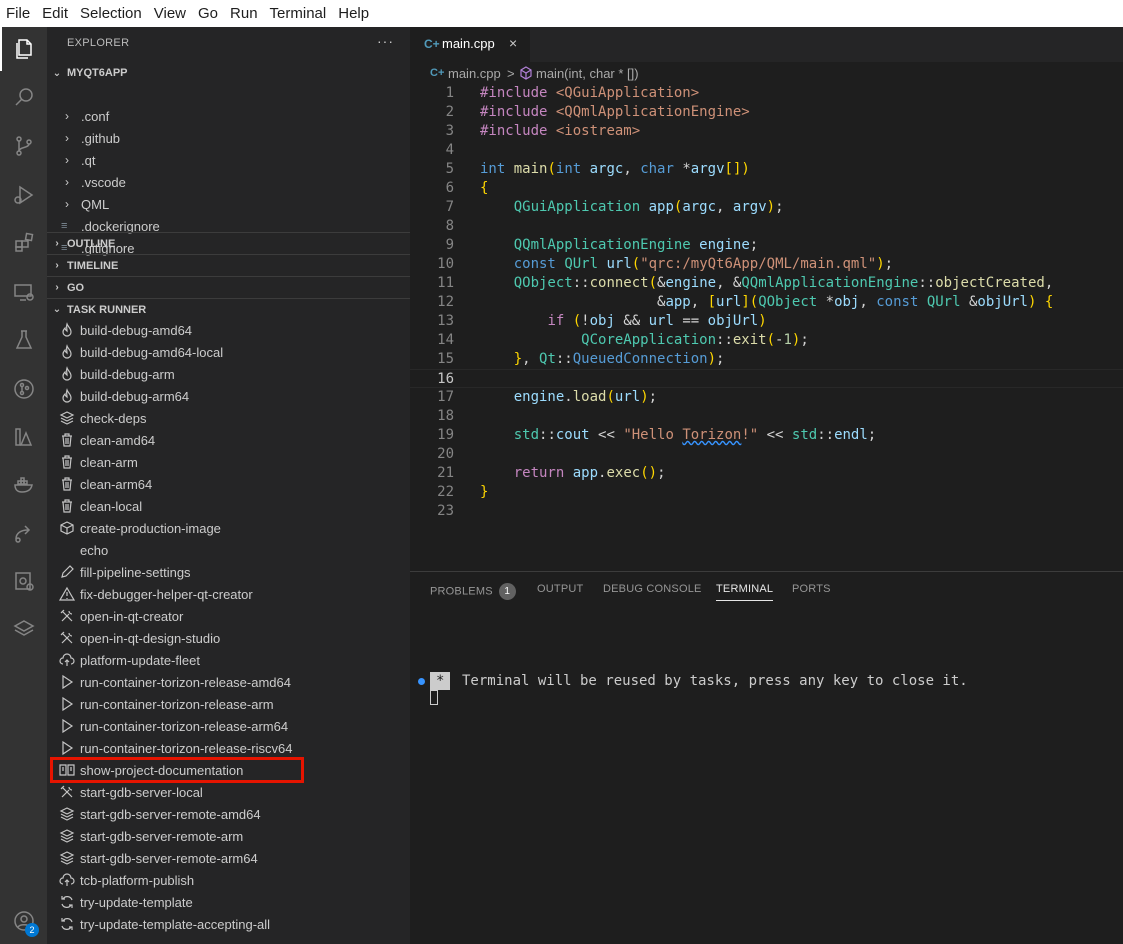 Image resolution: width=1123 pixels, height=944 pixels. I want to click on code-line: 14 QCoreApplication::exit(-1);, so click(766, 340).